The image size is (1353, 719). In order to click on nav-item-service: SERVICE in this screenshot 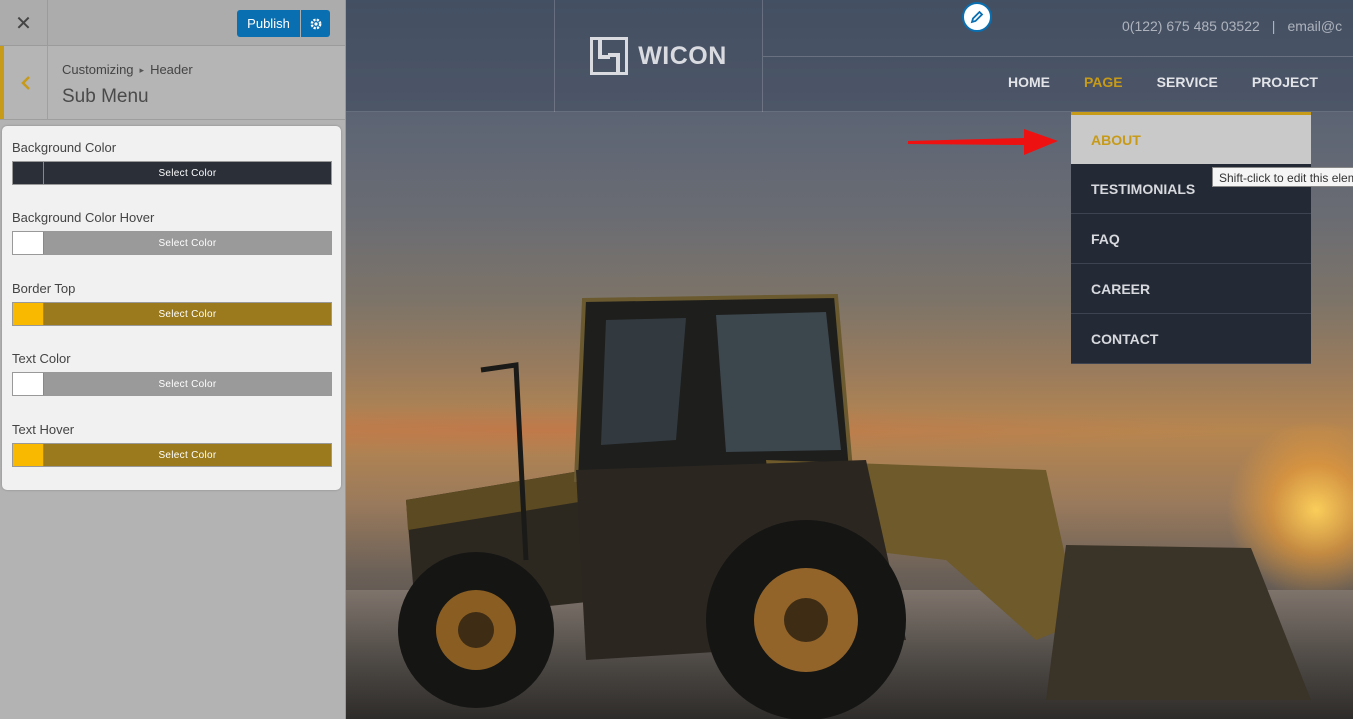, I will do `click(1187, 82)`.